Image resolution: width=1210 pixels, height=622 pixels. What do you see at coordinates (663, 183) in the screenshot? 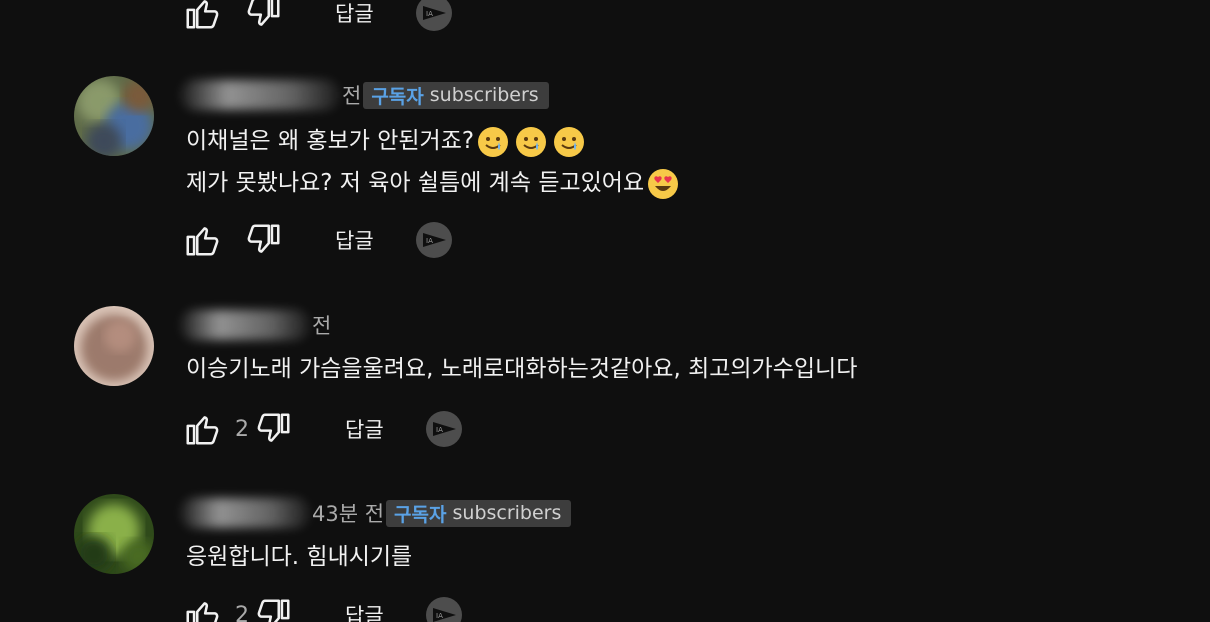
I see `heart-eyes-emoji` at bounding box center [663, 183].